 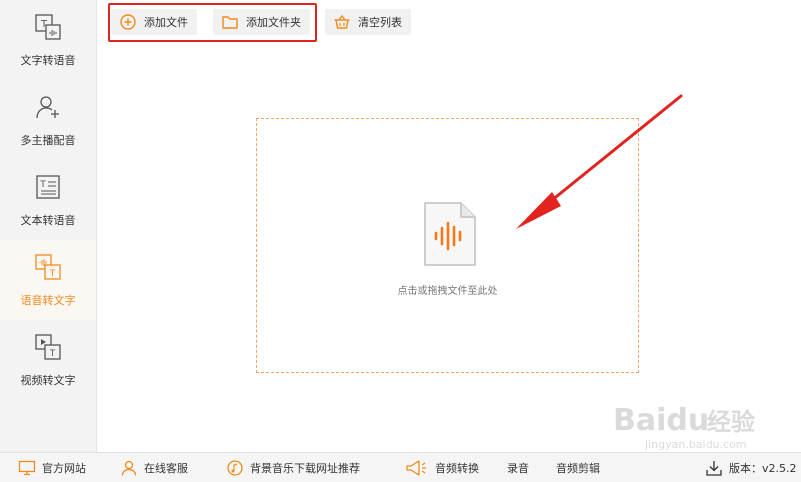 I want to click on audio-edit-link: 音频剪辑, so click(x=578, y=467).